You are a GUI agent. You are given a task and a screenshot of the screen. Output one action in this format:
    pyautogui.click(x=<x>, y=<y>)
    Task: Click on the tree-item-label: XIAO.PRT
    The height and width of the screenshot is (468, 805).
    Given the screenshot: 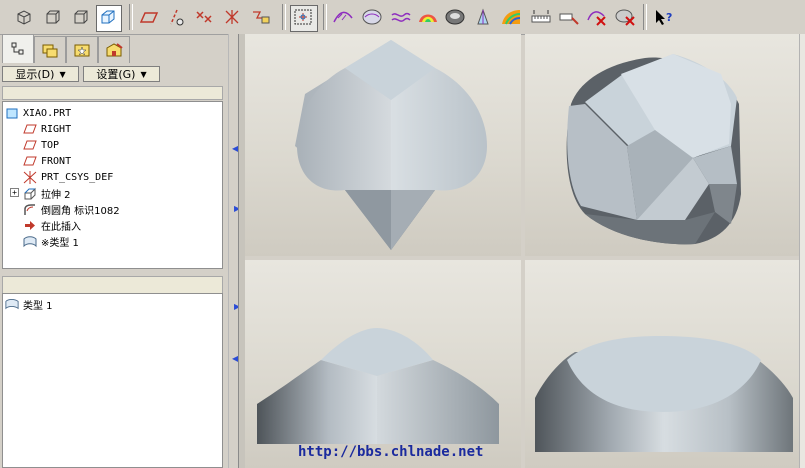 What is the action you would take?
    pyautogui.click(x=47, y=113)
    